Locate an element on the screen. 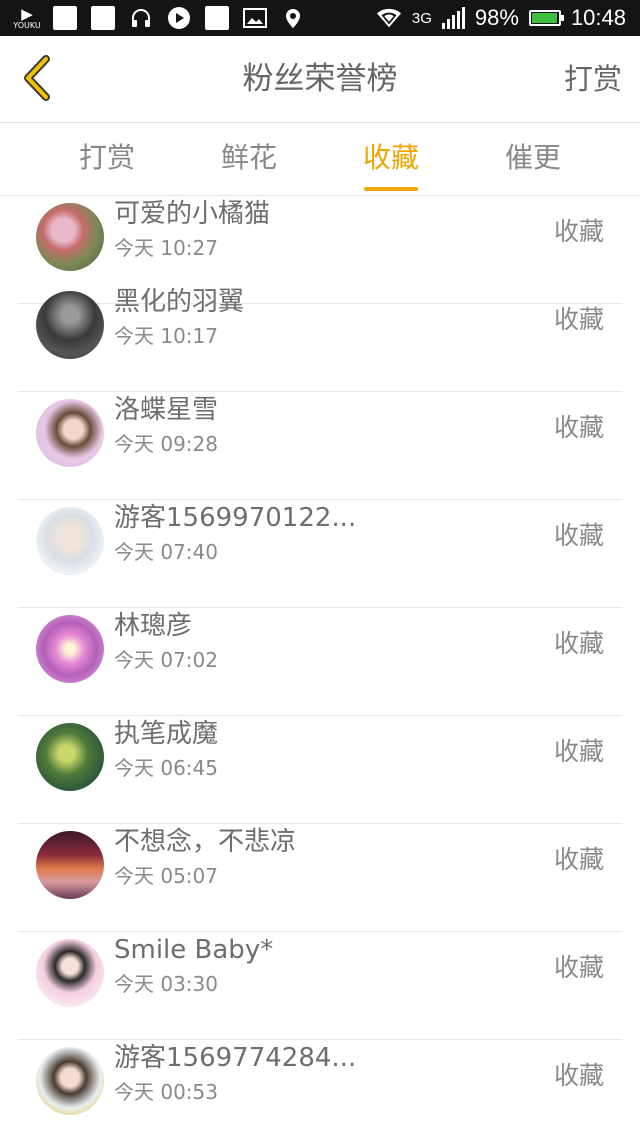 The width and height of the screenshot is (640, 1138). user-time: 今天 03:30 is located at coordinates (166, 984).